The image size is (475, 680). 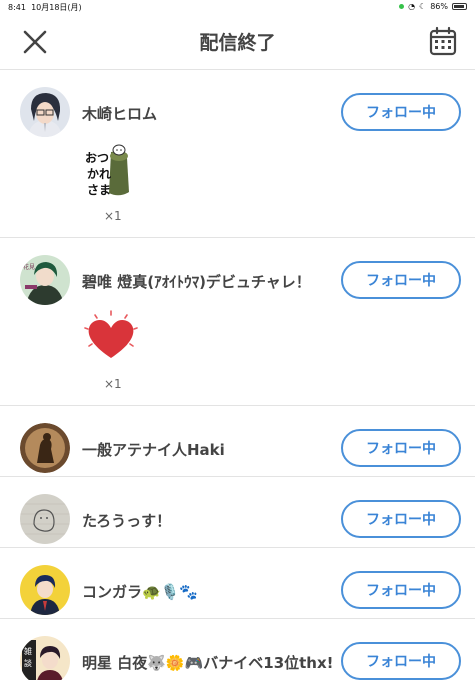 What do you see at coordinates (140, 592) in the screenshot?
I see `viewer-name: コンガラ🐢🎙️🐾` at bounding box center [140, 592].